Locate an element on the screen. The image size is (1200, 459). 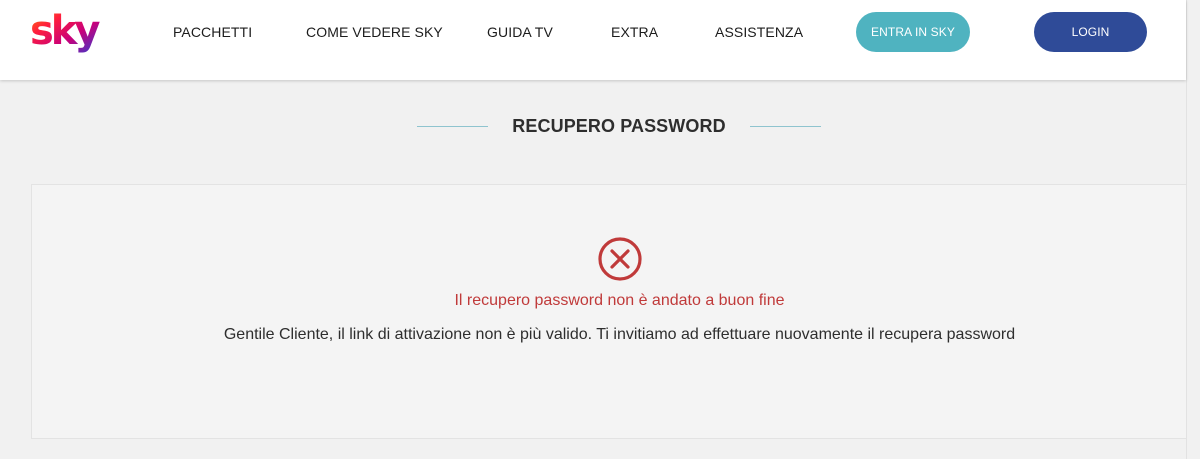
page-scrollbar is located at coordinates (1193, 229).